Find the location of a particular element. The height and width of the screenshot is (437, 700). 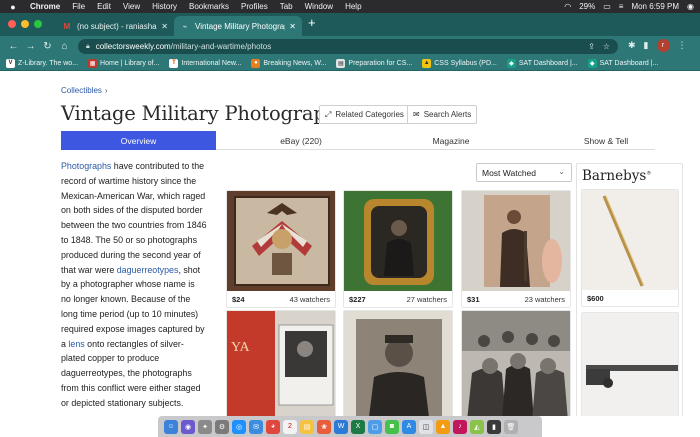

close-window-button is located at coordinates (12, 24).